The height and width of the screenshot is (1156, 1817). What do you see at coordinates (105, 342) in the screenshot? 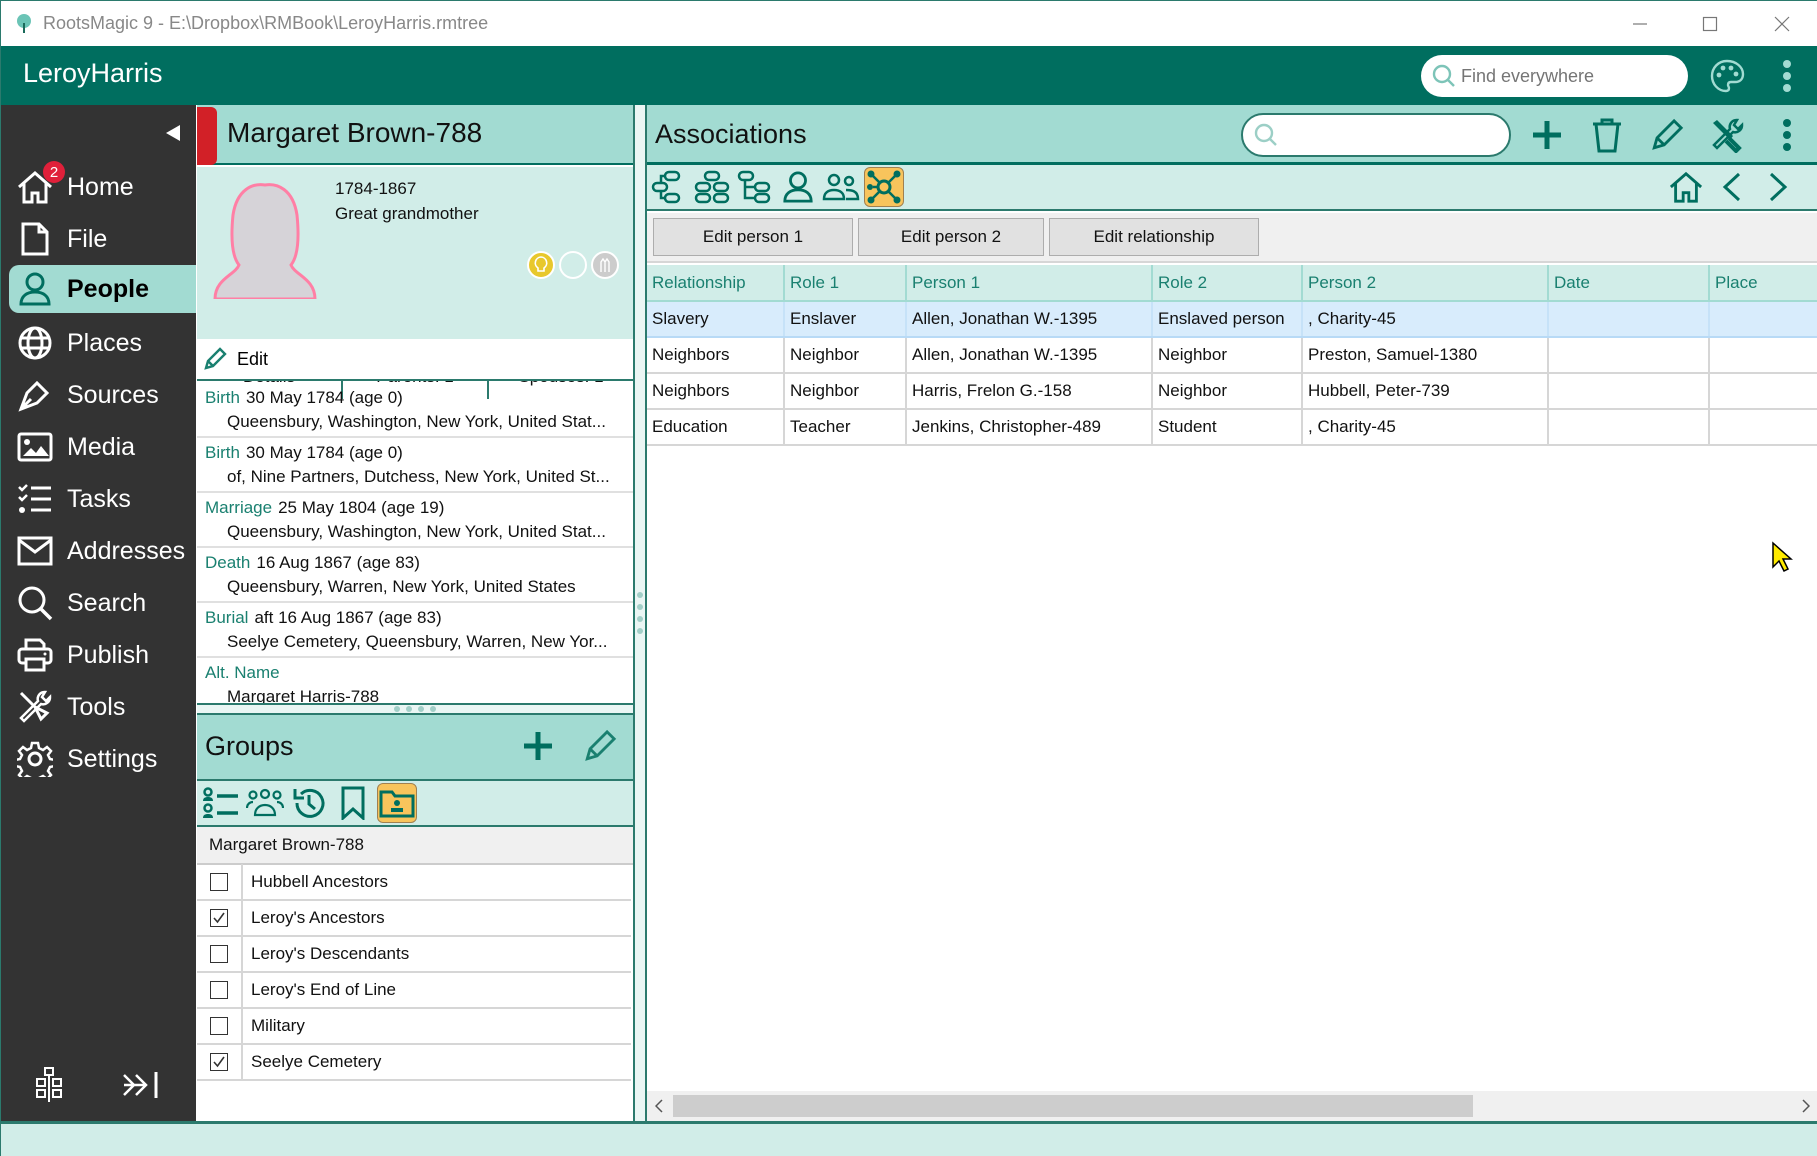
I see `sidebar-item-label: Places` at bounding box center [105, 342].